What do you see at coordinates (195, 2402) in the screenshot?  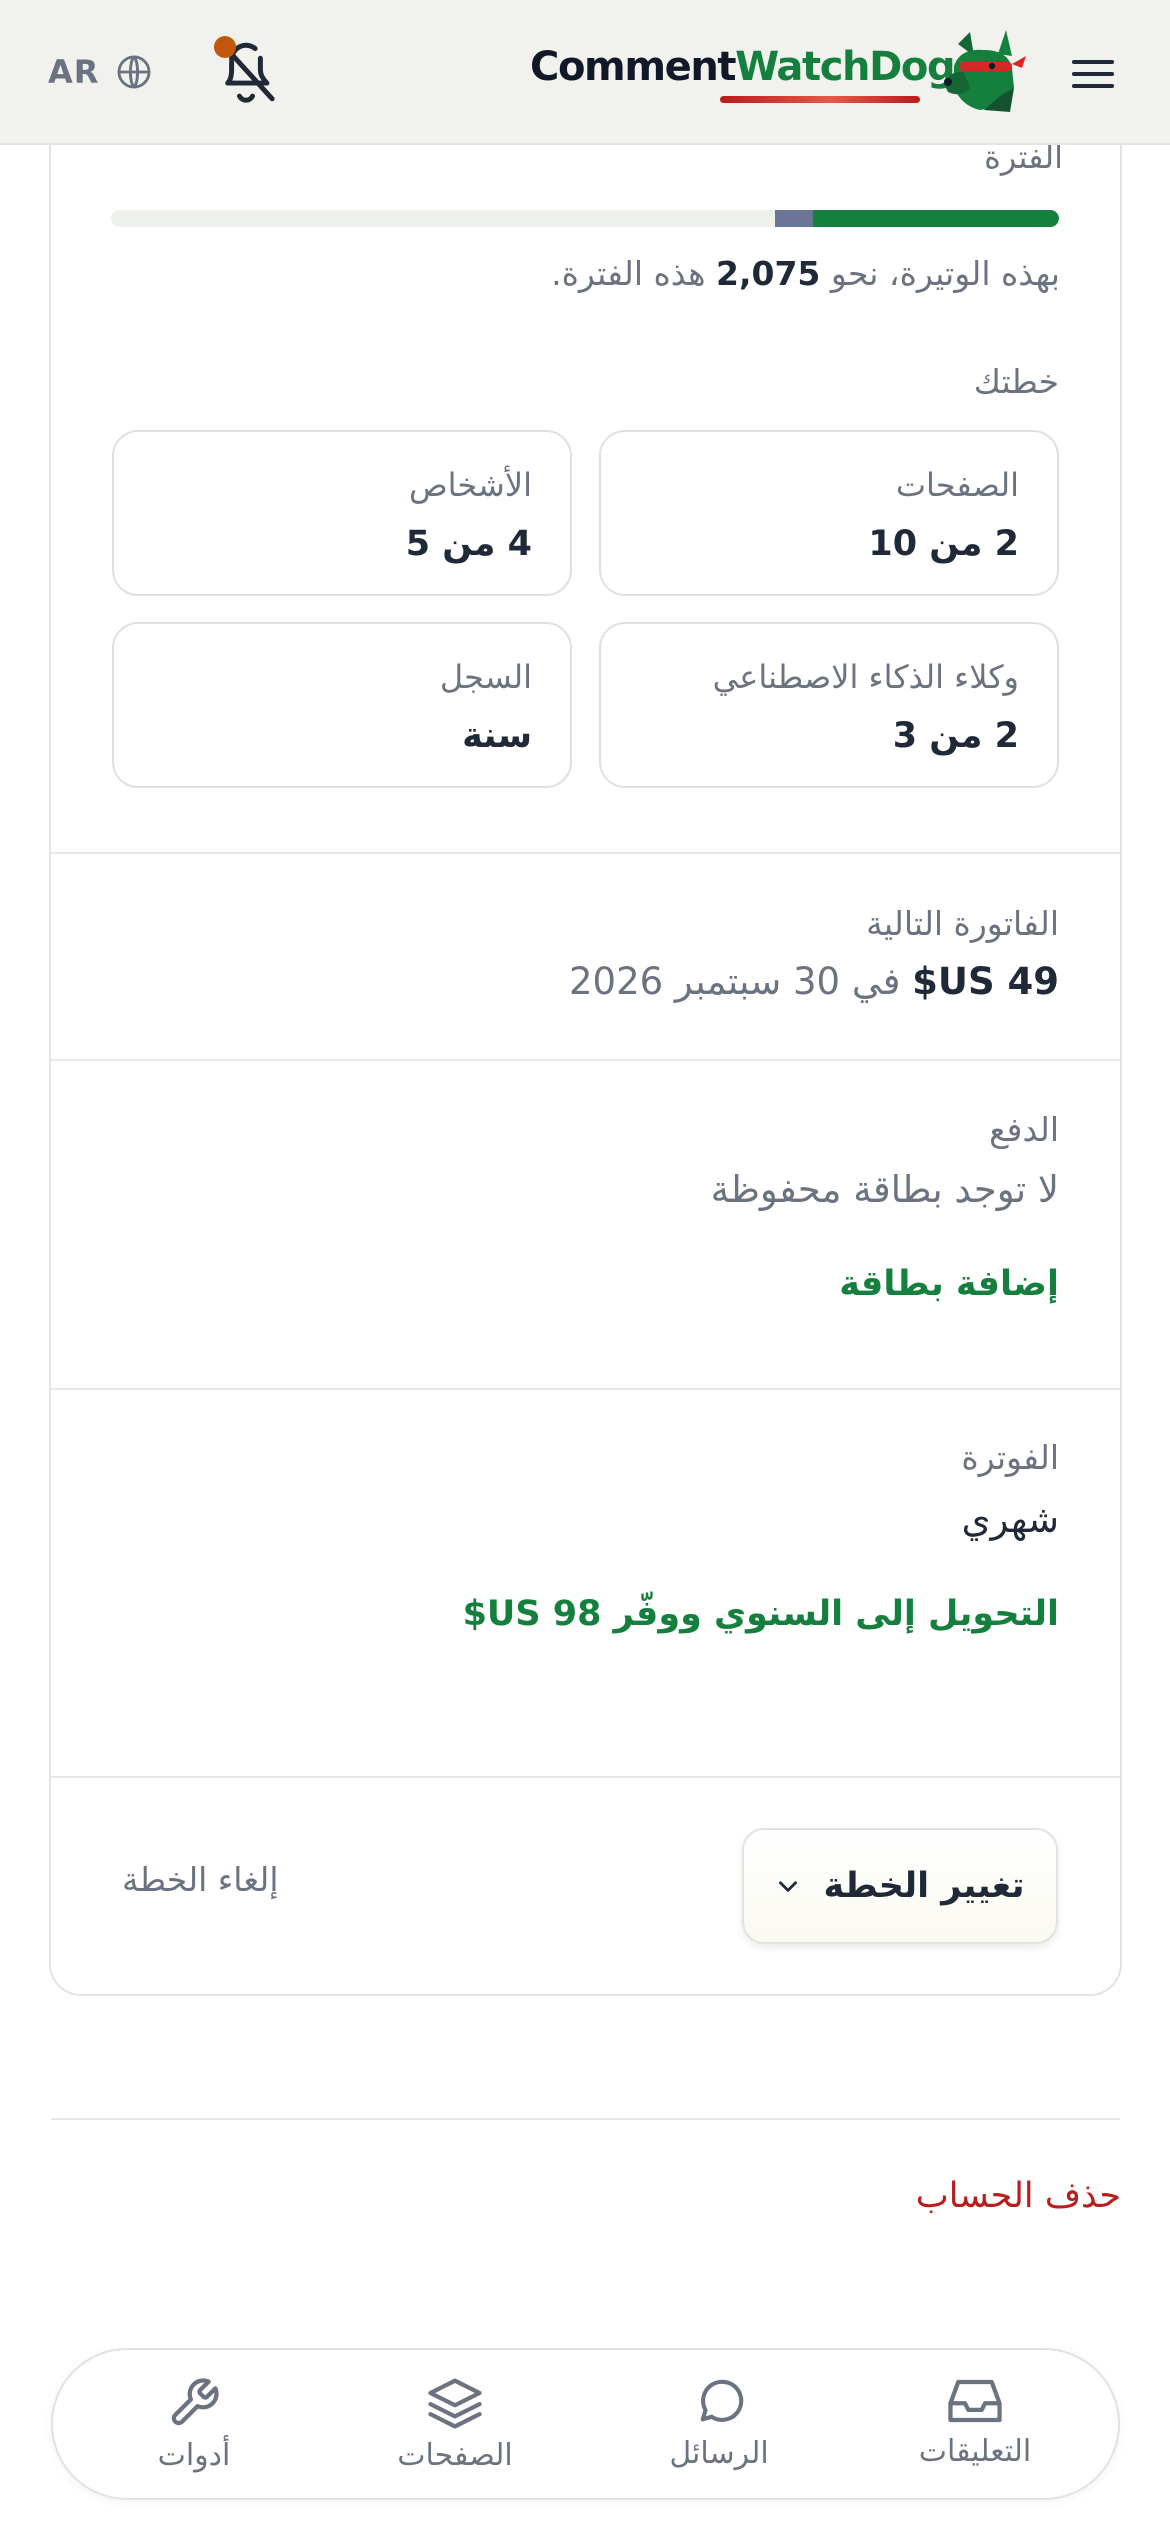 I see `wrench-icon` at bounding box center [195, 2402].